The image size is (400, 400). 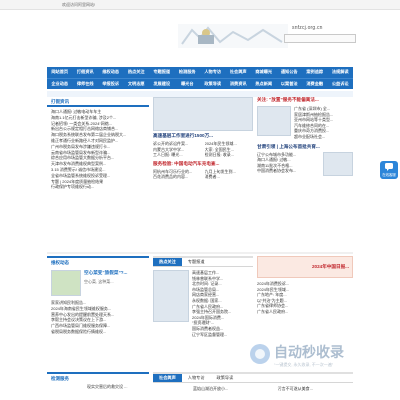 I want to click on nav-item: 消费资讯, so click(x=239, y=84).